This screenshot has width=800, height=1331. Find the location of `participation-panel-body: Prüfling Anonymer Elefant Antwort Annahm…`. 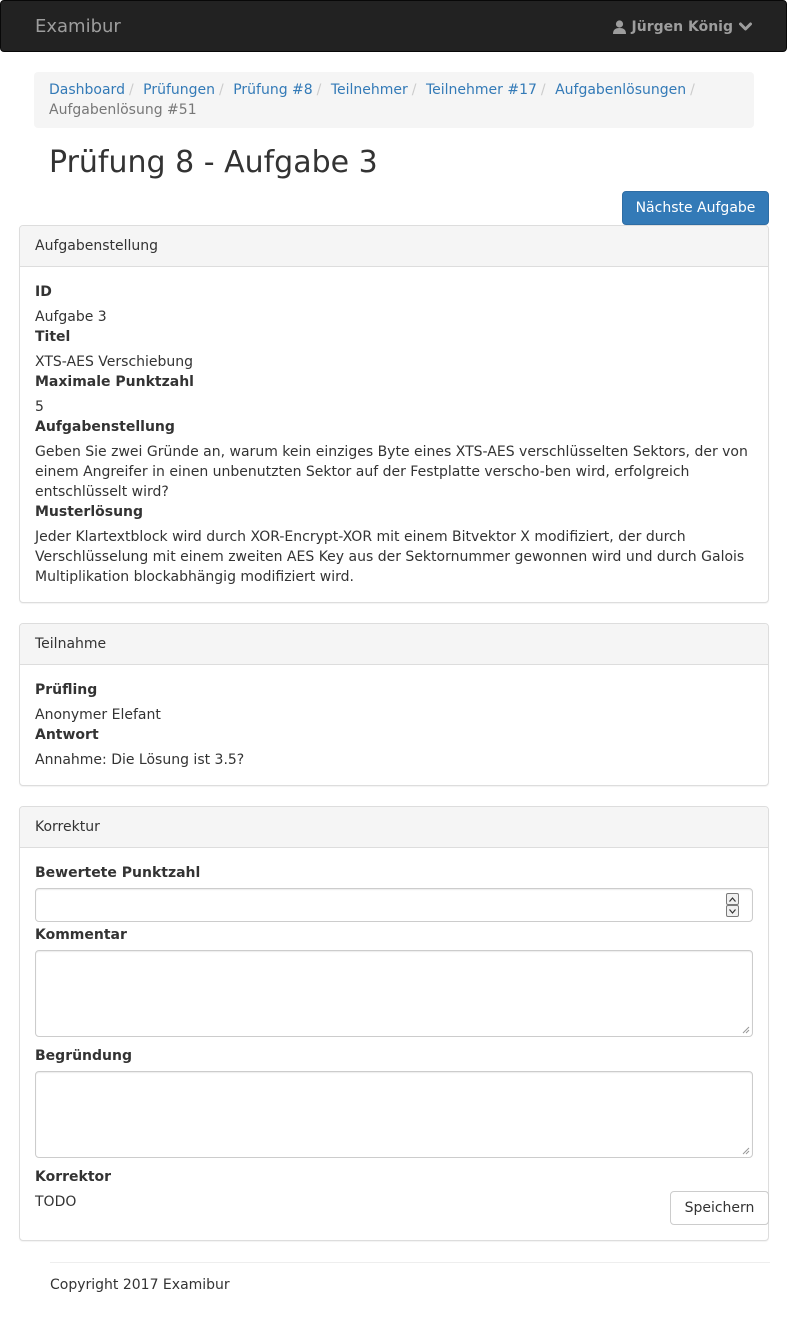

participation-panel-body: Prüfling Anonymer Elefant Antwort Annahm… is located at coordinates (394, 725).